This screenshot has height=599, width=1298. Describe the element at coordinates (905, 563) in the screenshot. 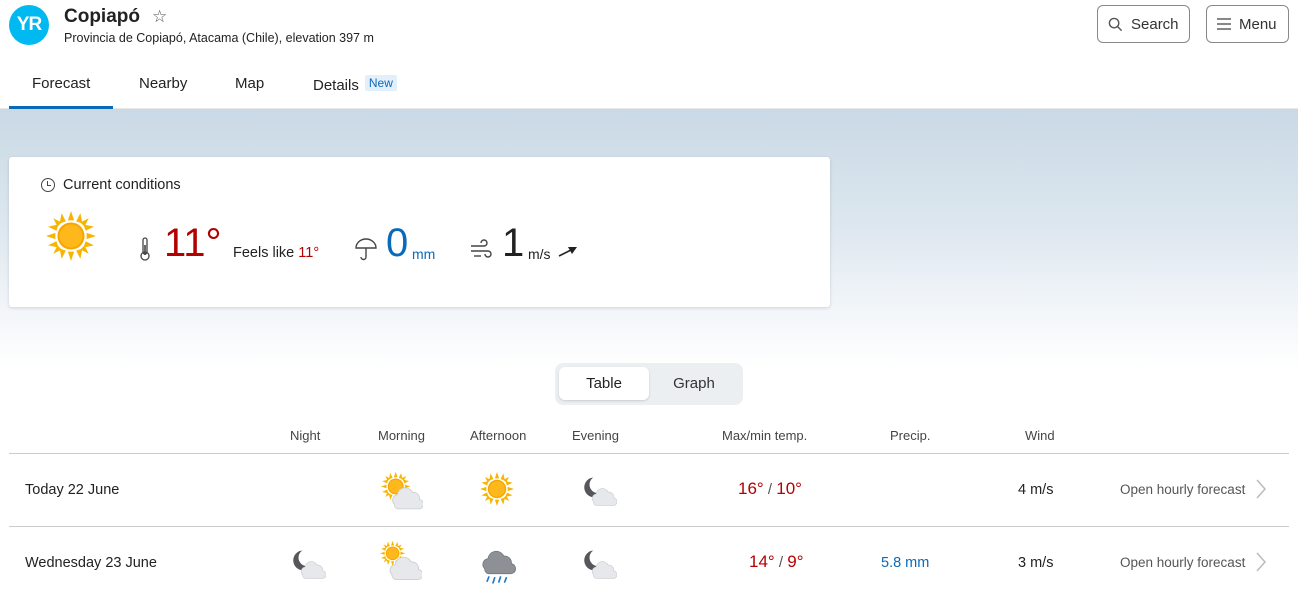

I see `precip-amount: 5.8 mm` at that location.